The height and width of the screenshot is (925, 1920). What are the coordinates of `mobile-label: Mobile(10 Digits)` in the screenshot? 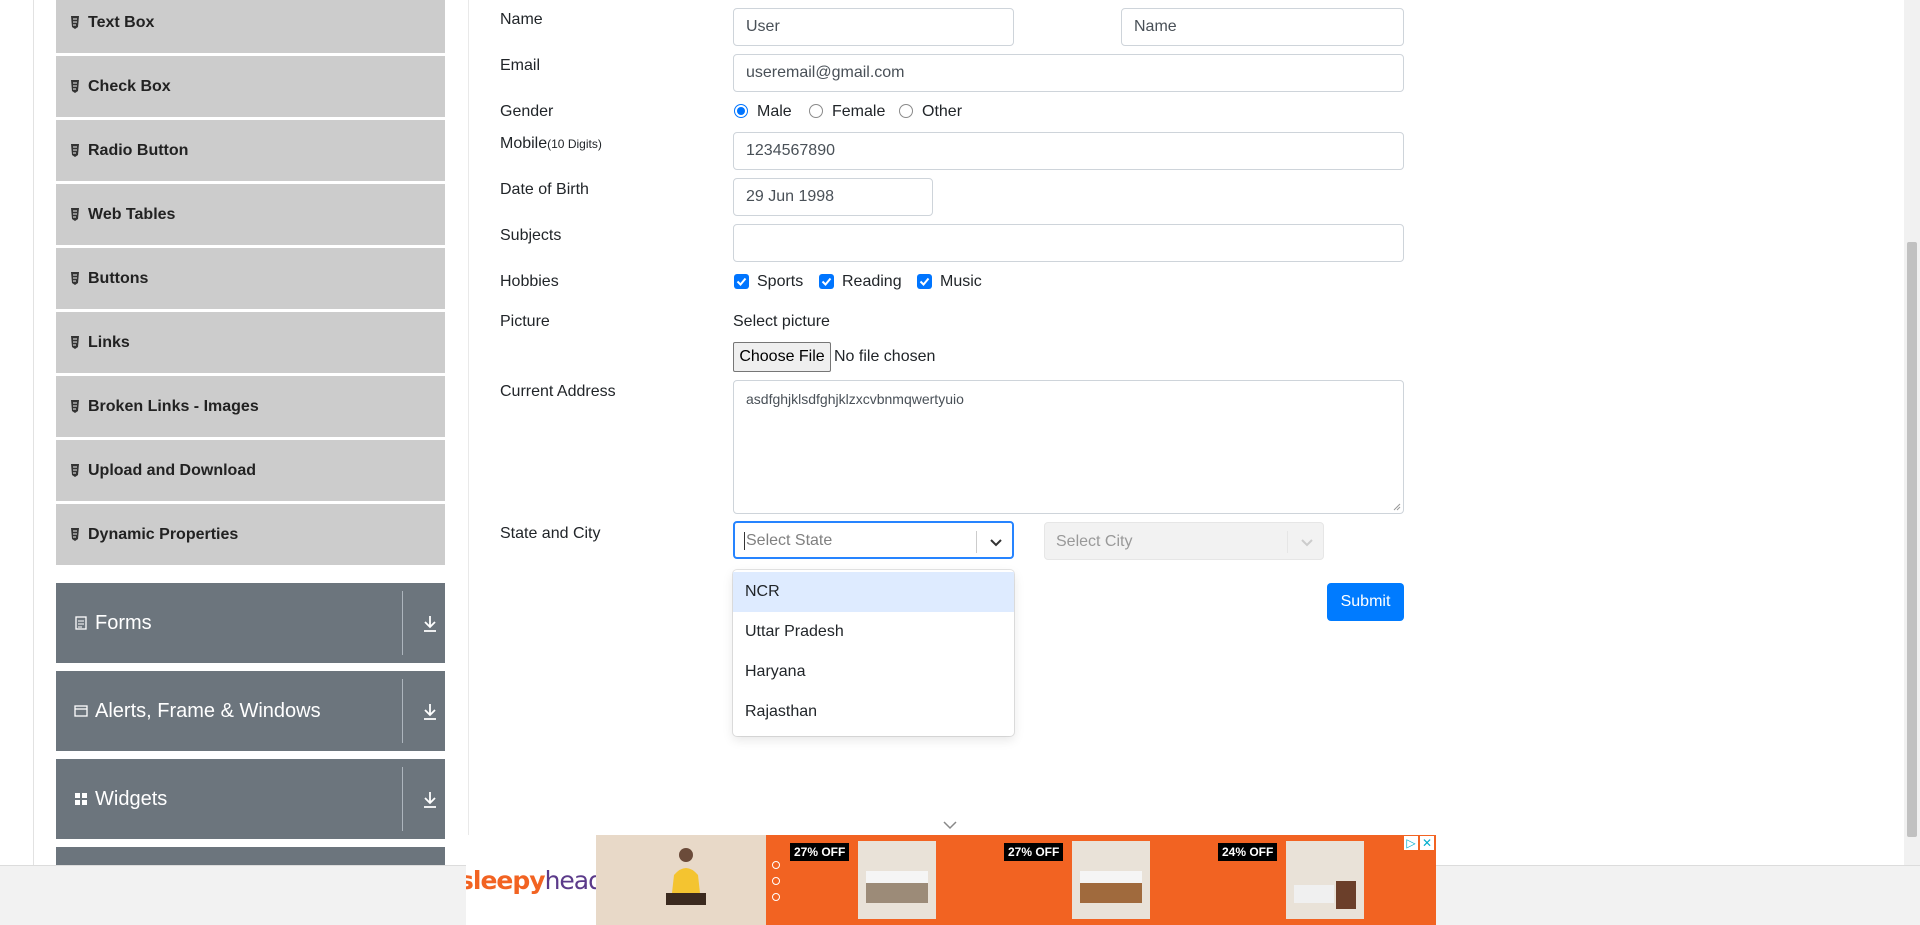 It's located at (551, 144).